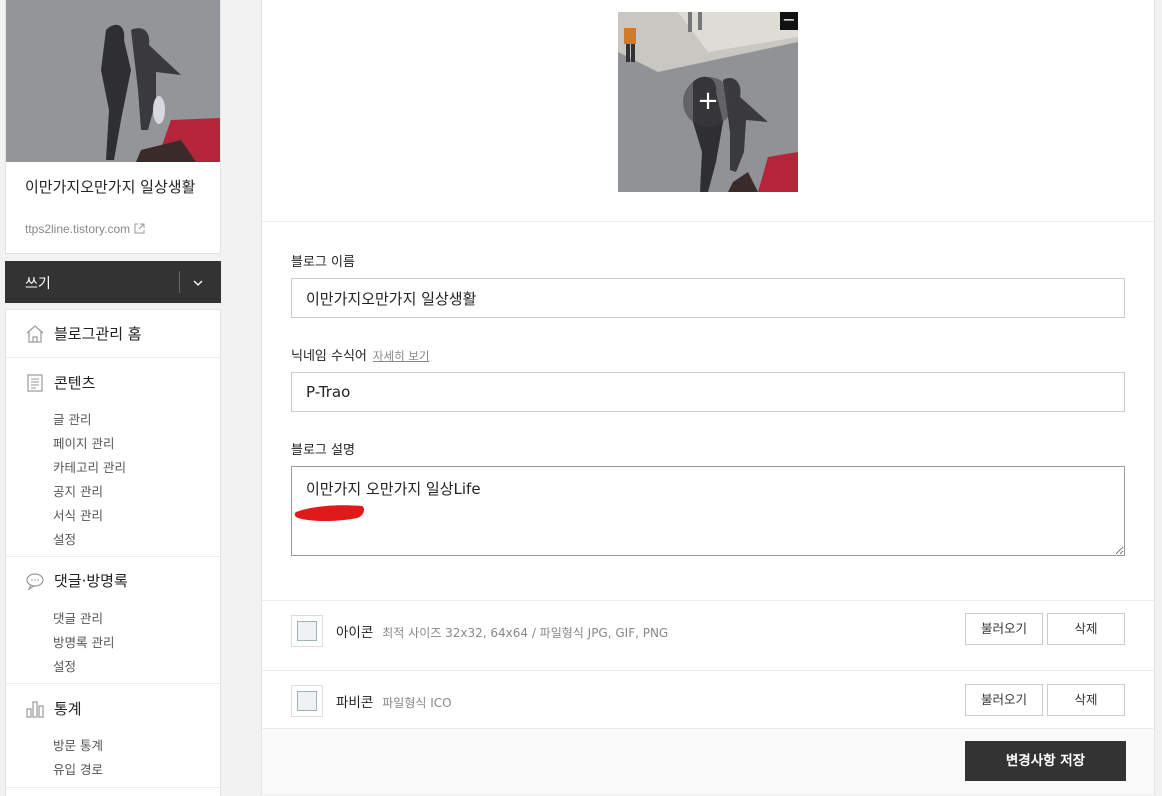 Image resolution: width=1162 pixels, height=796 pixels. What do you see at coordinates (83, 641) in the screenshot?
I see `sidebar-item-guestbook-manage: 방명록 관리` at bounding box center [83, 641].